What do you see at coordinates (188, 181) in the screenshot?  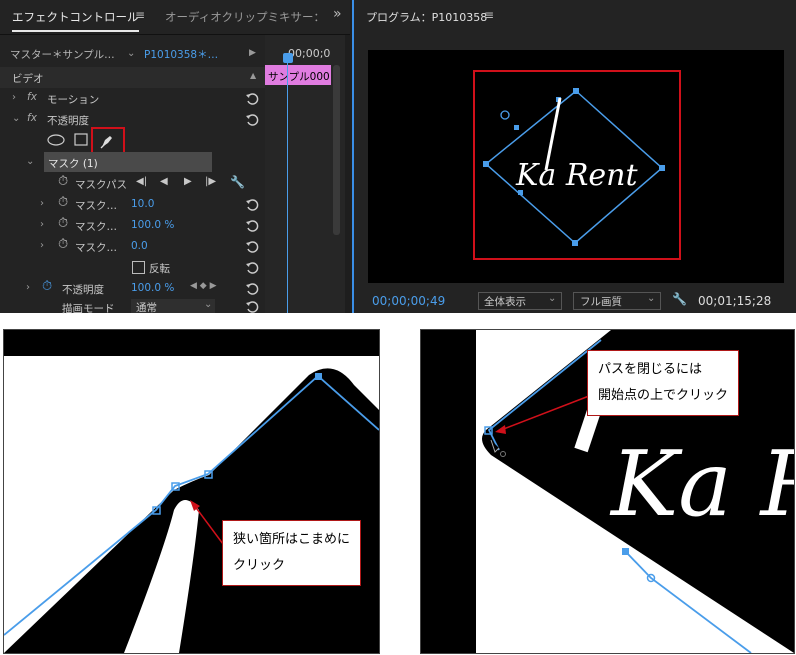 I see `track-forward-icon: ▶` at bounding box center [188, 181].